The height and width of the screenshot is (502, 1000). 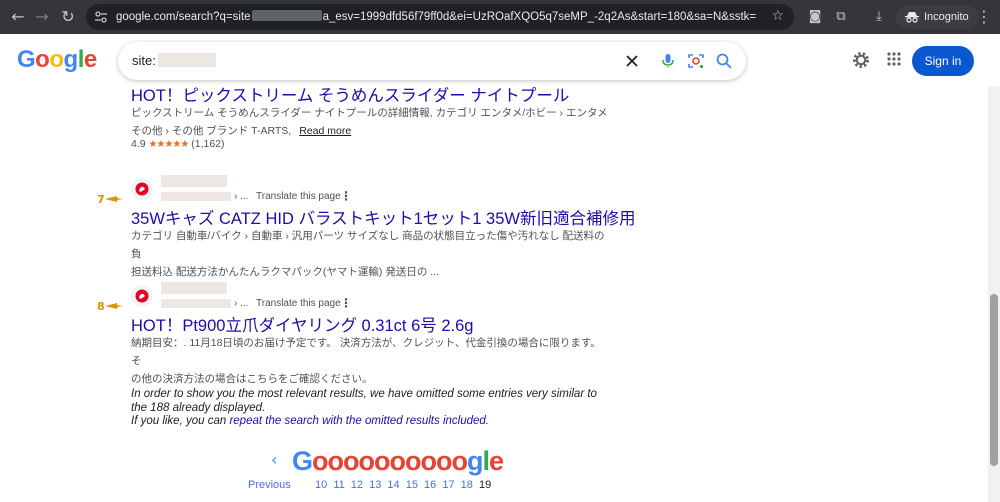 I want to click on page-link: 11, so click(x=338, y=485).